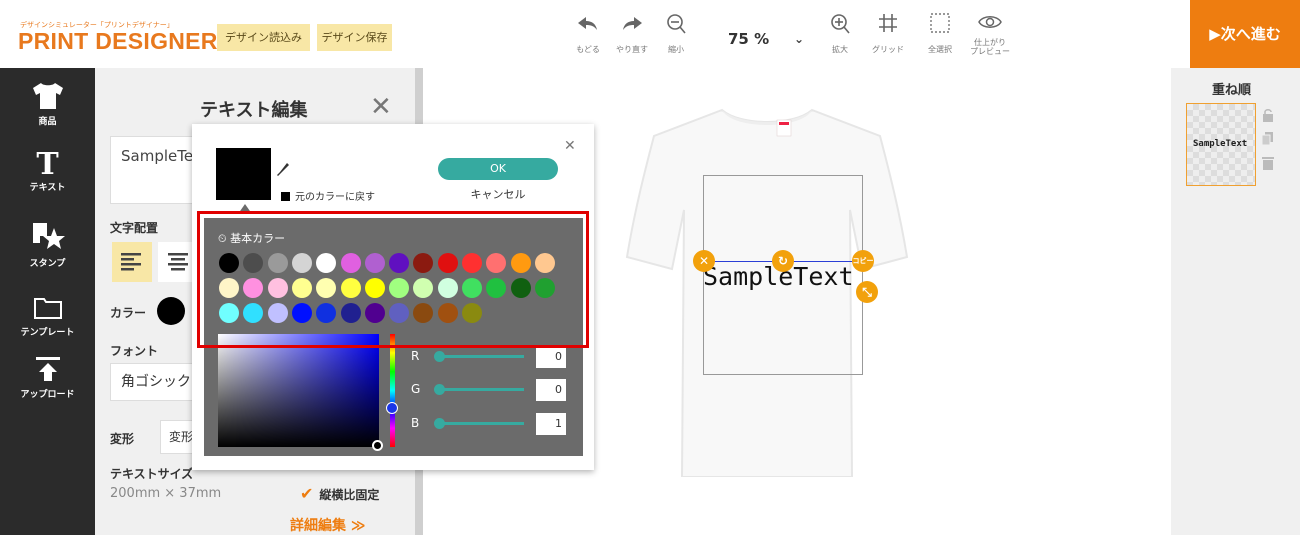 The height and width of the screenshot is (535, 1300). What do you see at coordinates (1267, 139) in the screenshot?
I see `copy-icon` at bounding box center [1267, 139].